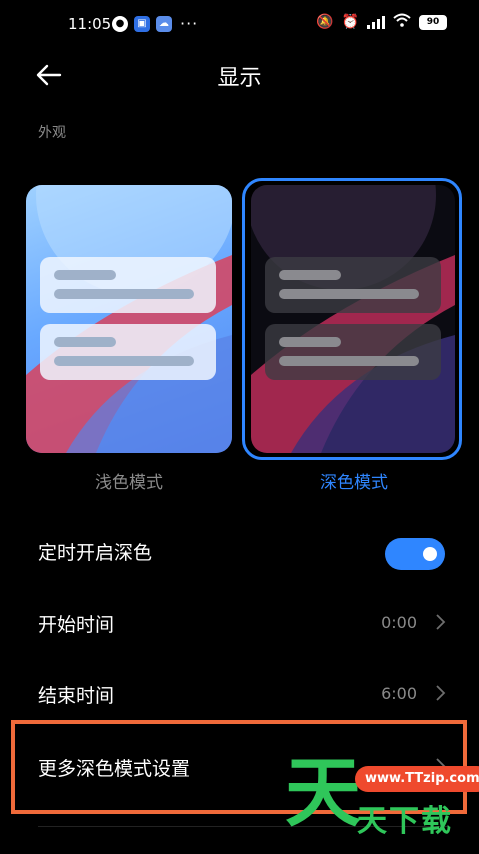 The width and height of the screenshot is (479, 854). What do you see at coordinates (90, 24) in the screenshot?
I see `status-time: 11:05` at bounding box center [90, 24].